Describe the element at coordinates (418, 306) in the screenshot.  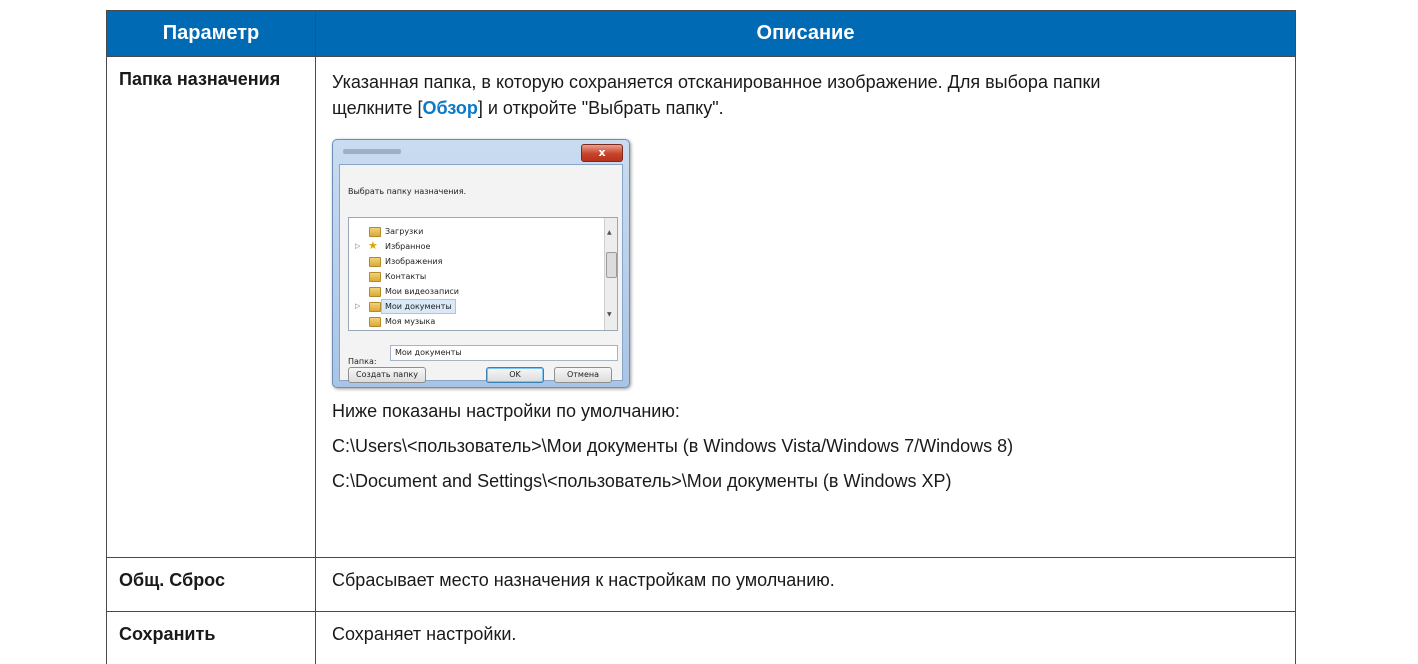
I see `tree-item-label: Мои документы` at that location.